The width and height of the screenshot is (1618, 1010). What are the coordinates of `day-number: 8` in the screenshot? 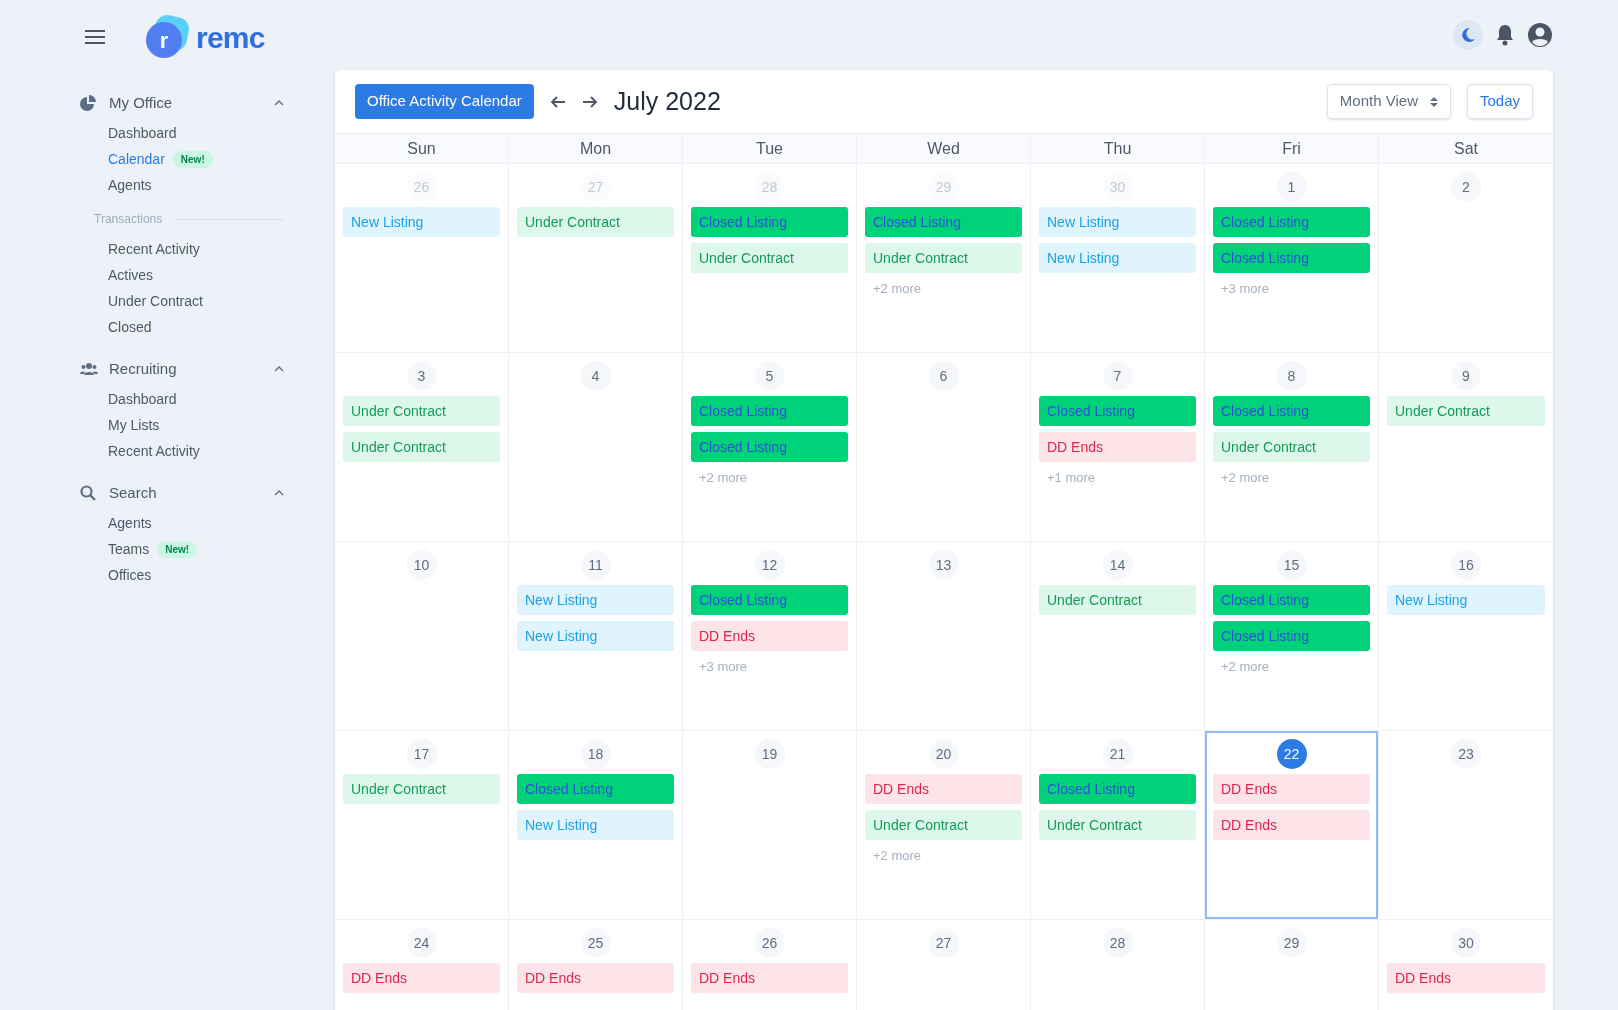 It's located at (1291, 376).